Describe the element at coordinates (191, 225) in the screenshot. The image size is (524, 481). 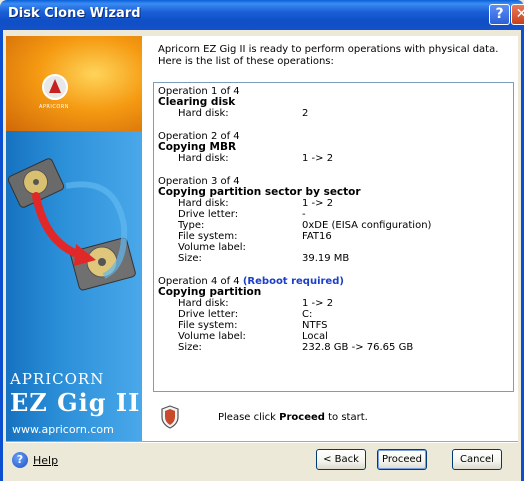
I see `detail-key: Type:` at that location.